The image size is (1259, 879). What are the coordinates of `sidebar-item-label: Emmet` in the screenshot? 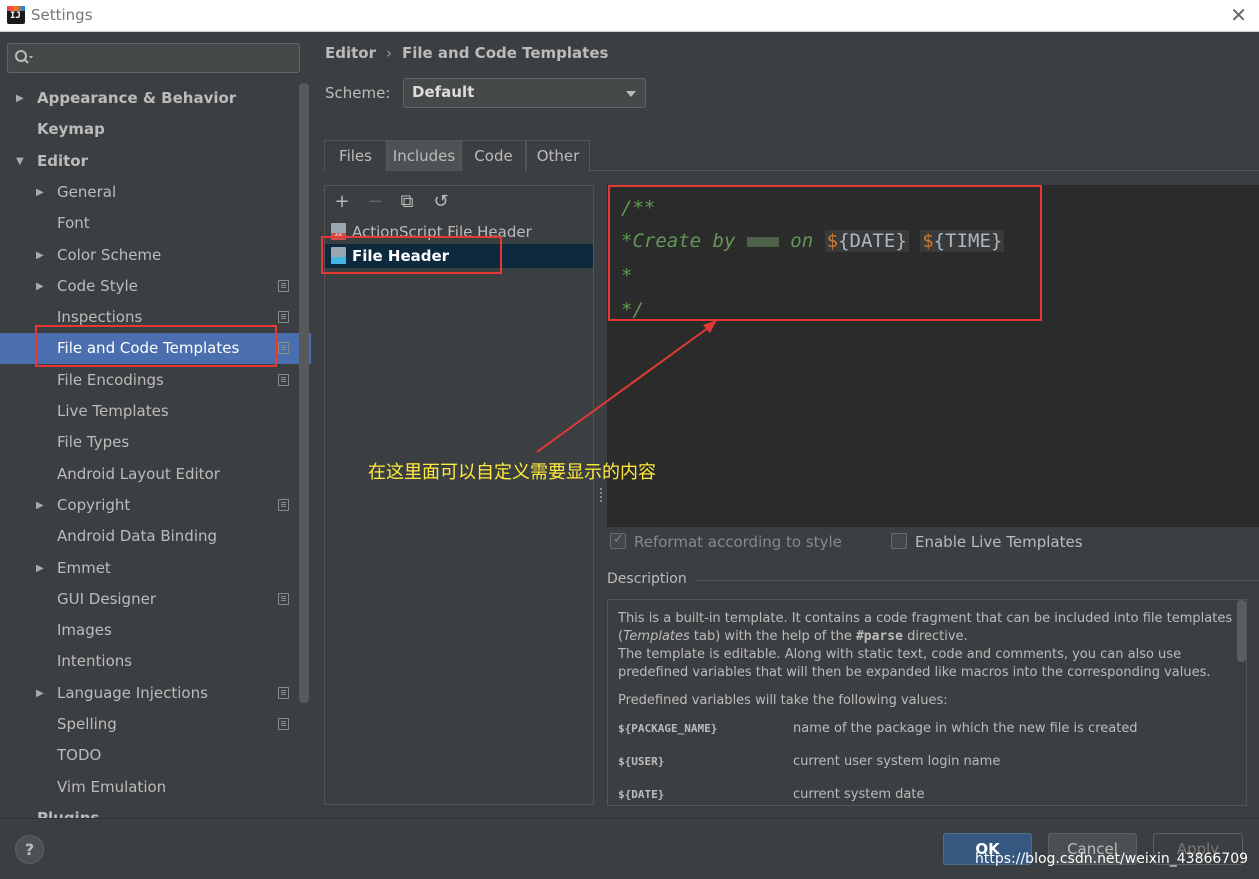 It's located at (84, 568).